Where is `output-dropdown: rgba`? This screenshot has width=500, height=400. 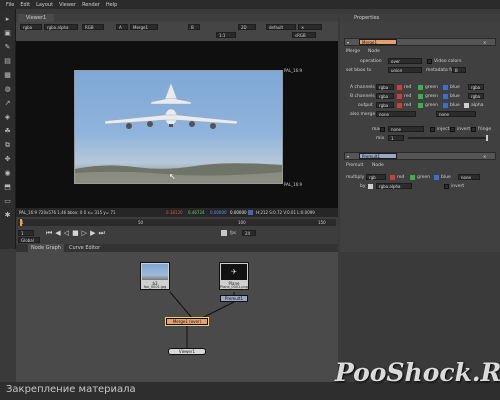 output-dropdown: rgba is located at coordinates (385, 105).